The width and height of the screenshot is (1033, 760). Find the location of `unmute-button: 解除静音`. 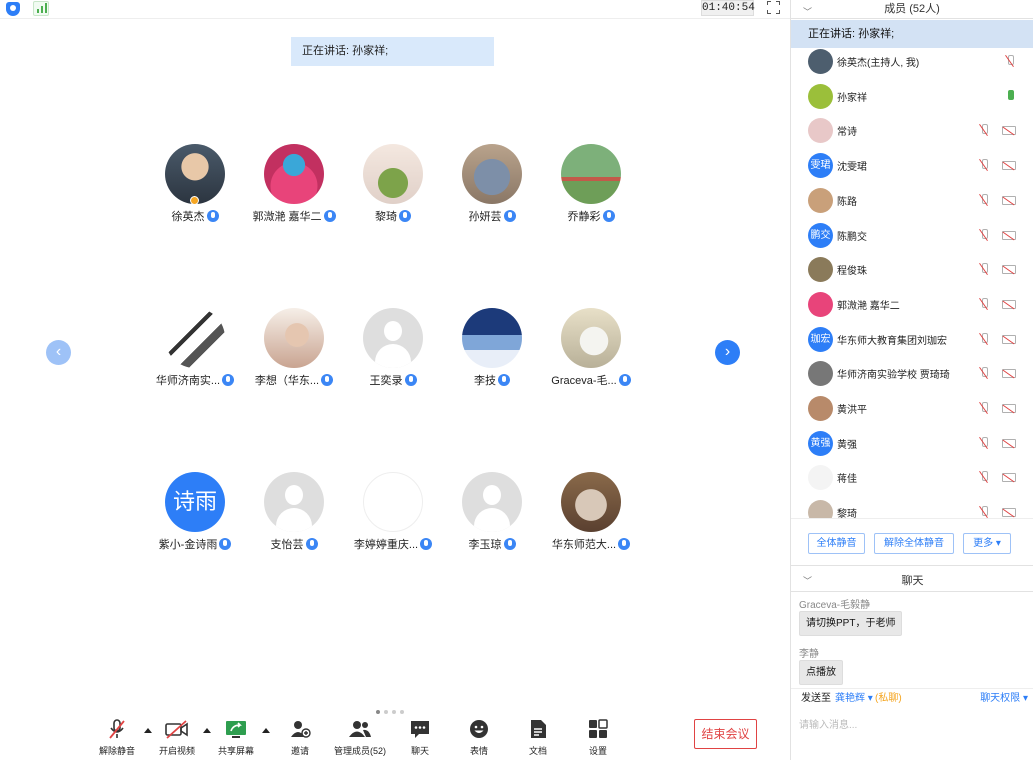

unmute-button: 解除静音 is located at coordinates (117, 736).